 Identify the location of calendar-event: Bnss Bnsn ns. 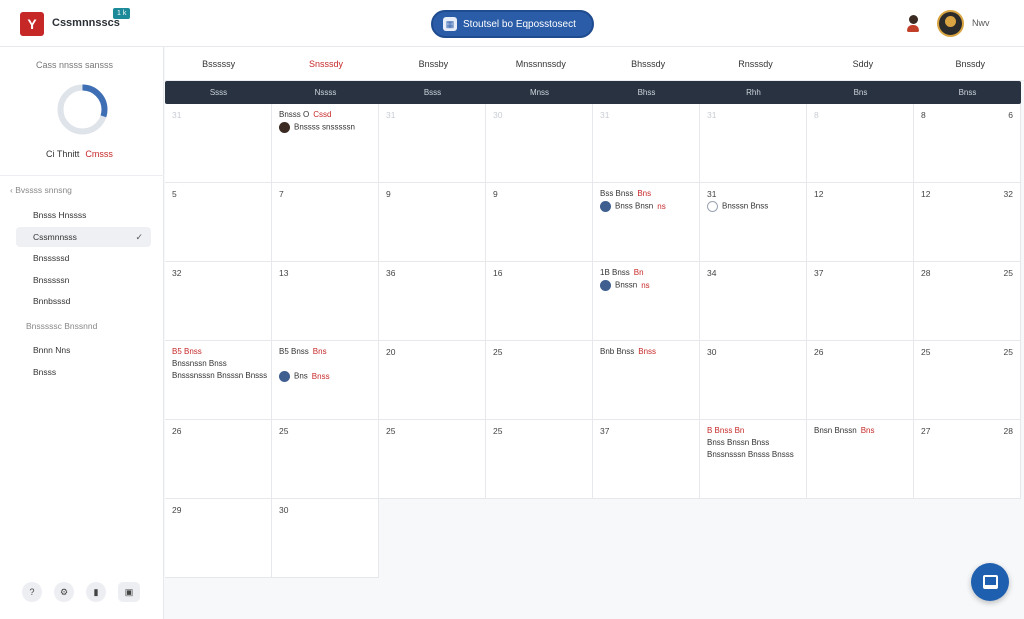
(633, 206).